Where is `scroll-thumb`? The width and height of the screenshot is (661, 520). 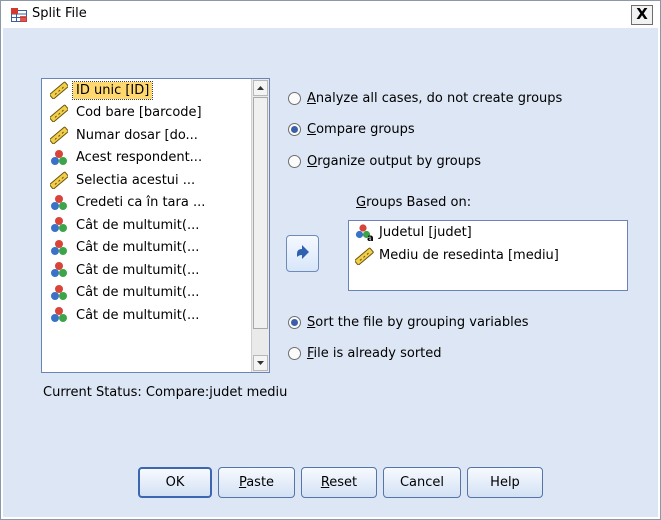
scroll-thumb is located at coordinates (260, 213).